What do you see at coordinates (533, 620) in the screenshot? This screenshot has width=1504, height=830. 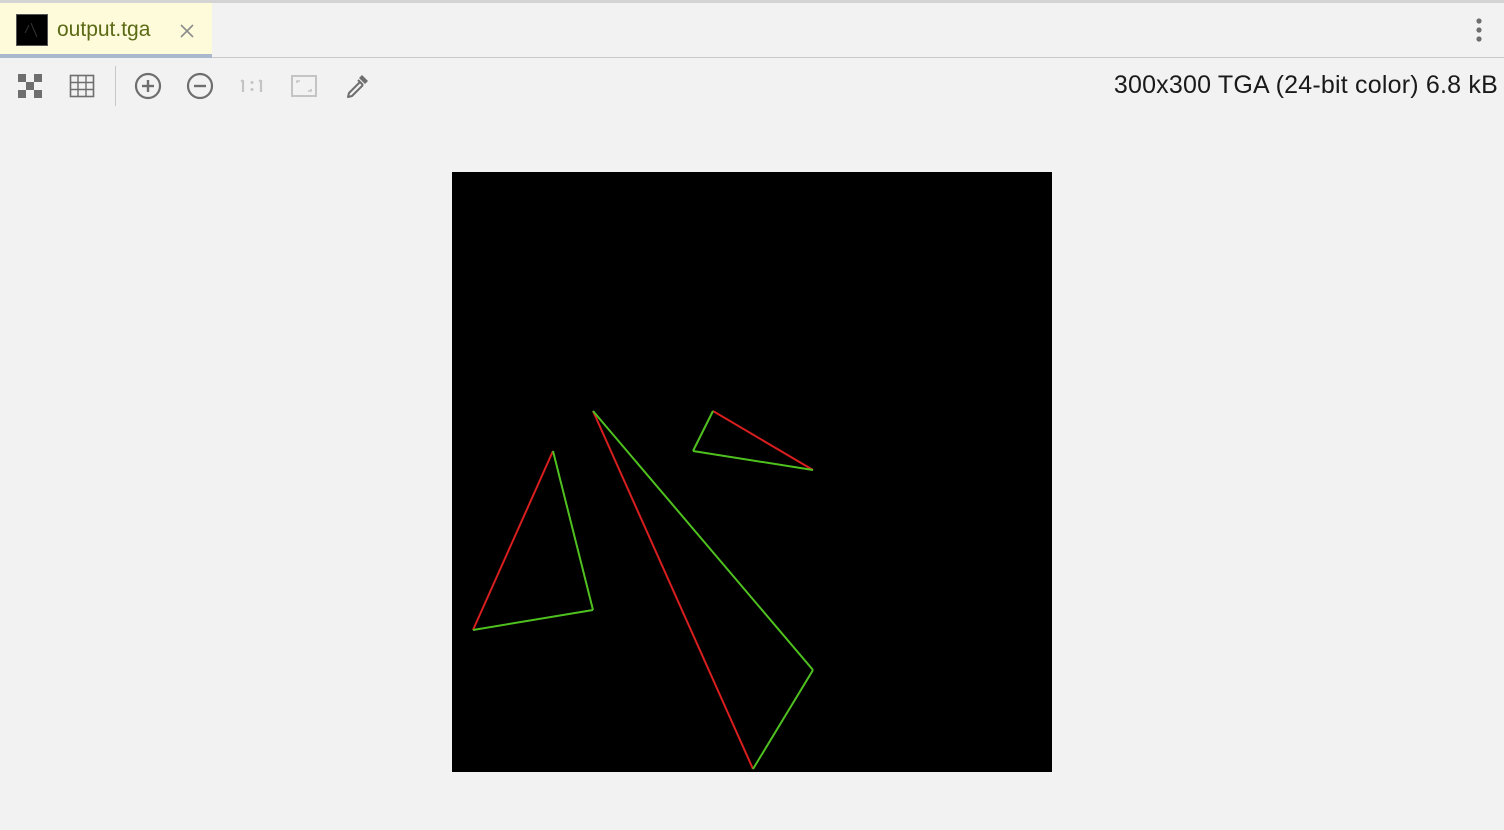 I see `triangle-1-edge-green-bottom` at bounding box center [533, 620].